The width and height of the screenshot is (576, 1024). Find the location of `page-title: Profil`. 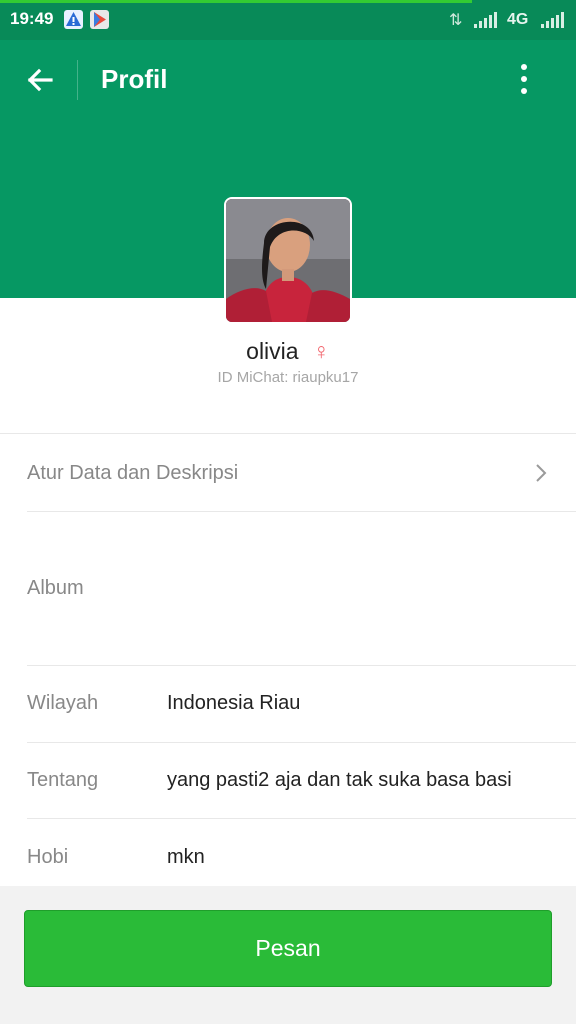

page-title: Profil is located at coordinates (134, 79).